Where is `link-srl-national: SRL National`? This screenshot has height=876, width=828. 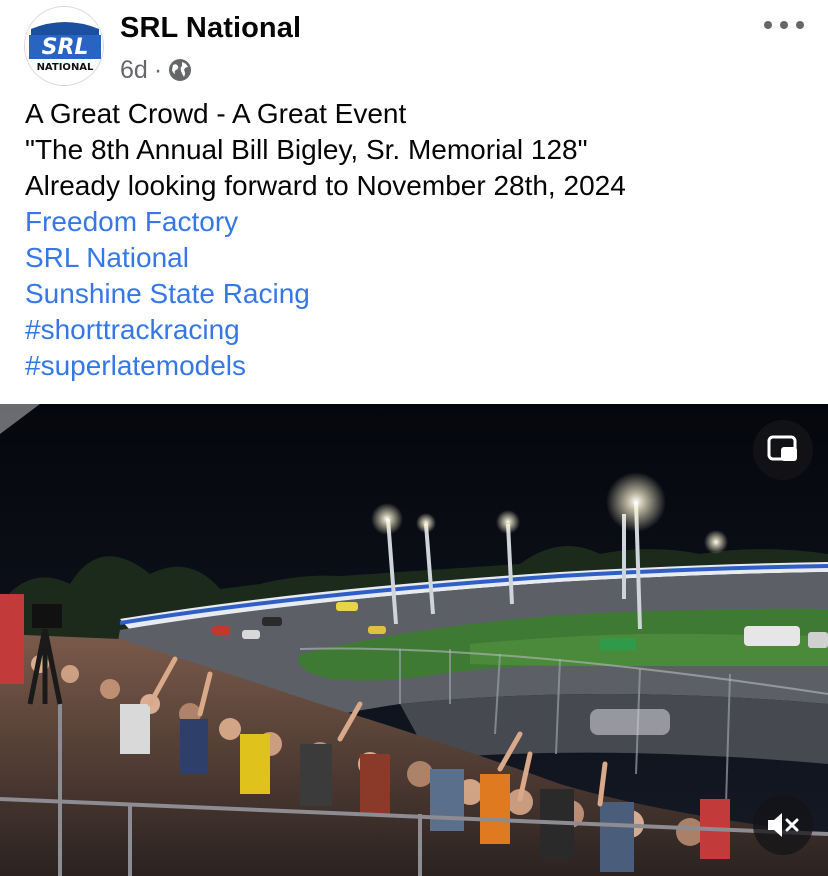
link-srl-national: SRL National is located at coordinates (415, 258).